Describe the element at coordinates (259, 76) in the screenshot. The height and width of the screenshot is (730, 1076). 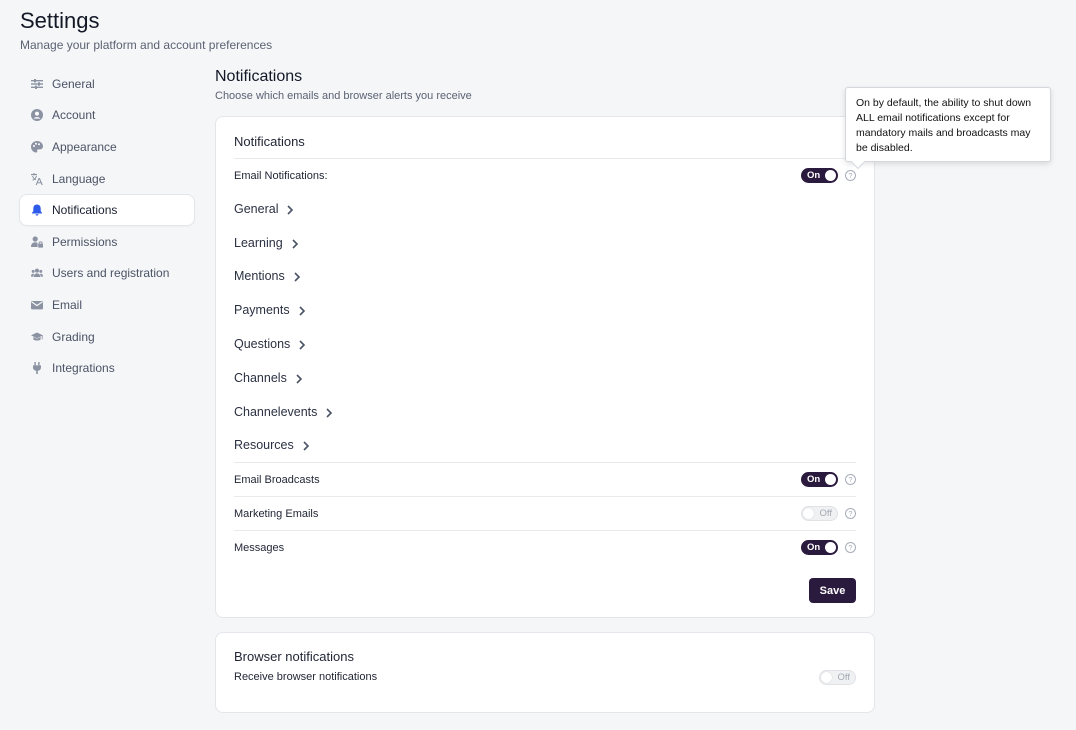
I see `section-title: Notifications` at that location.